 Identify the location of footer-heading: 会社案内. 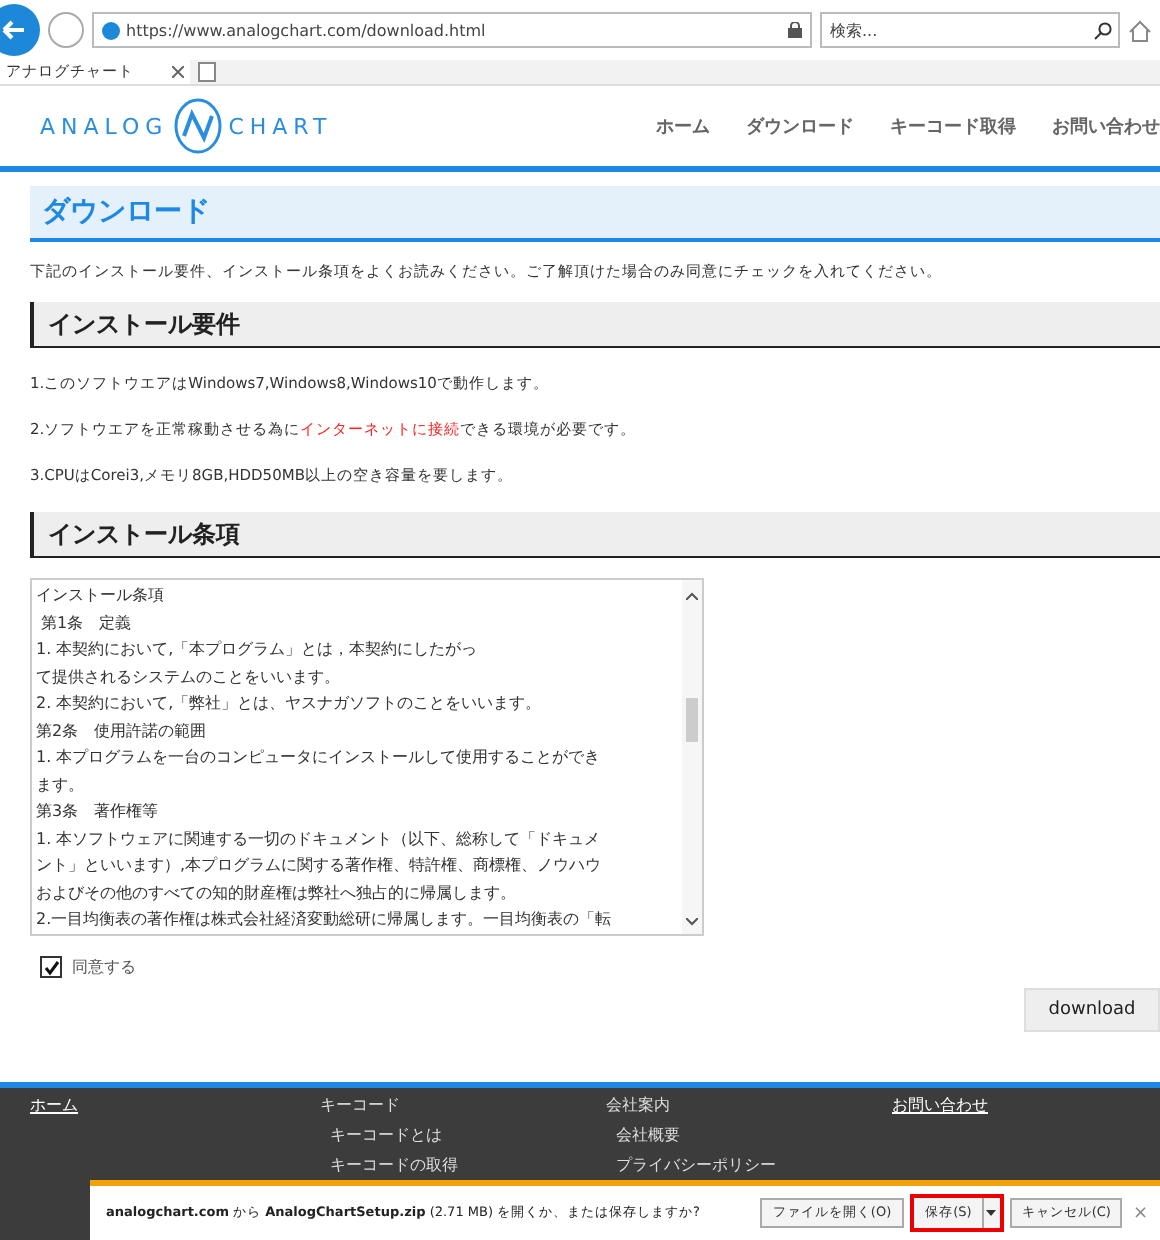
(639, 1106).